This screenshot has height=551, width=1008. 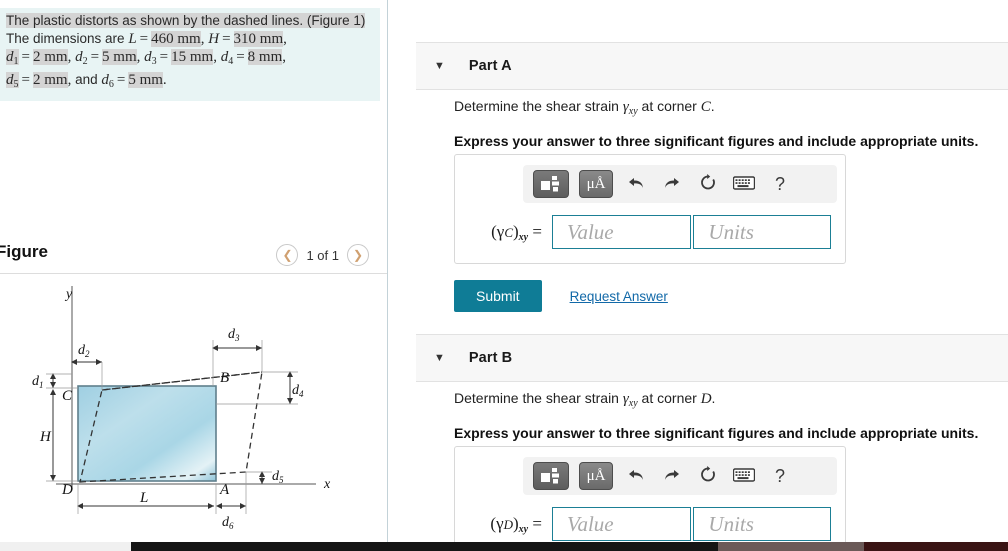 I want to click on dim-label-d3: d3, so click(x=234, y=335).